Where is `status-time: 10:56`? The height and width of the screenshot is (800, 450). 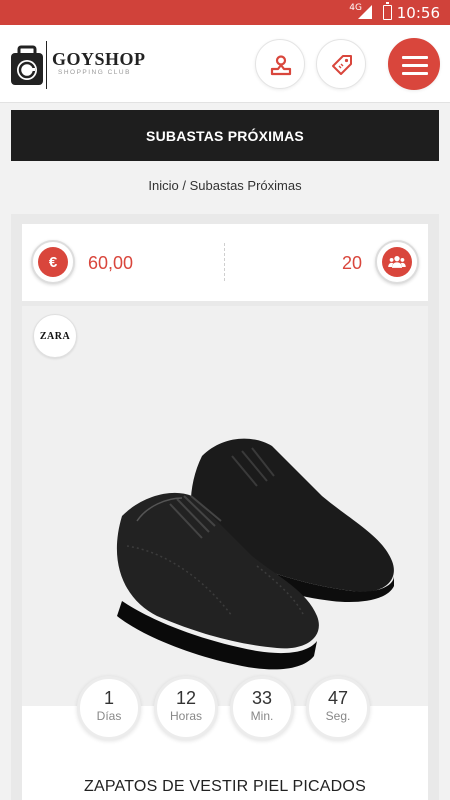
status-time: 10:56 is located at coordinates (418, 13).